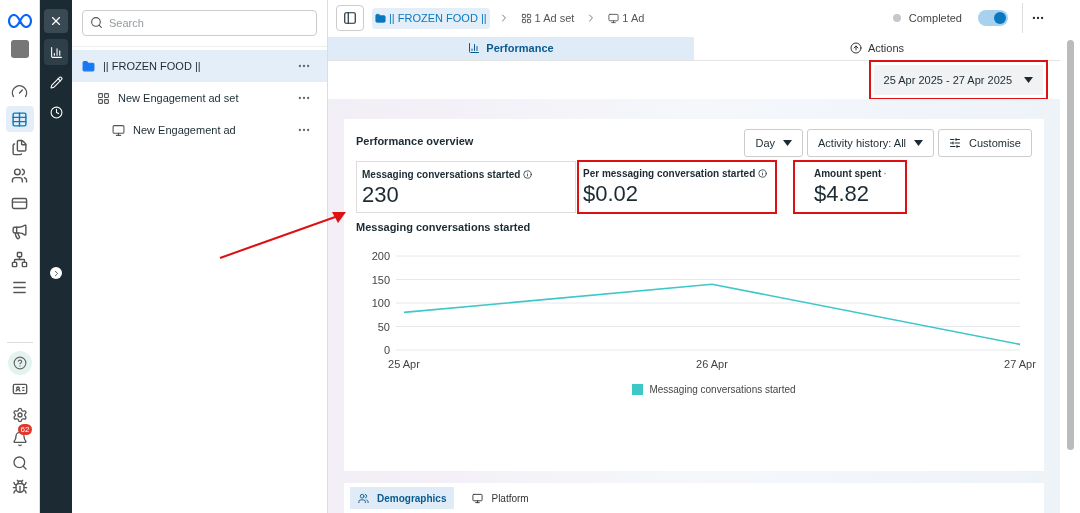 The width and height of the screenshot is (1080, 513). I want to click on metric-card: Messaging conversations started 230, so click(466, 187).